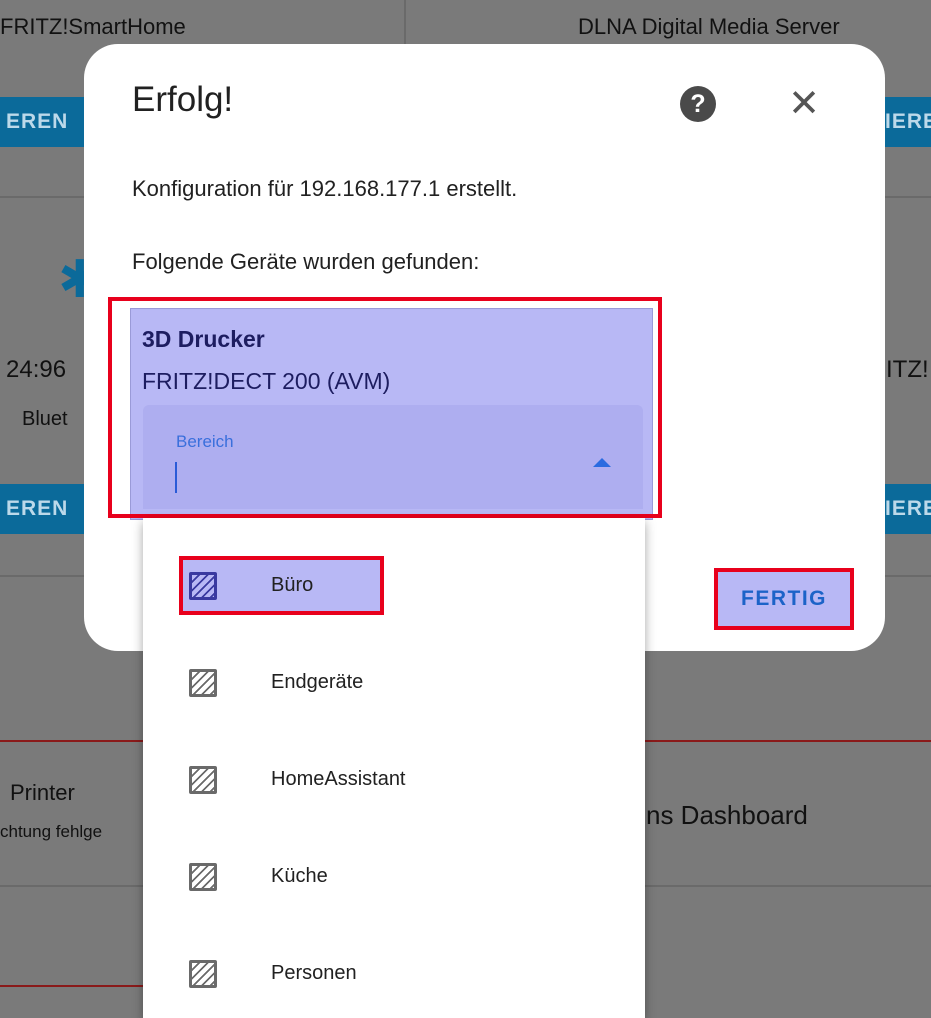 The height and width of the screenshot is (1018, 931). What do you see at coordinates (317, 682) in the screenshot?
I see `option-label: Endgeräte` at bounding box center [317, 682].